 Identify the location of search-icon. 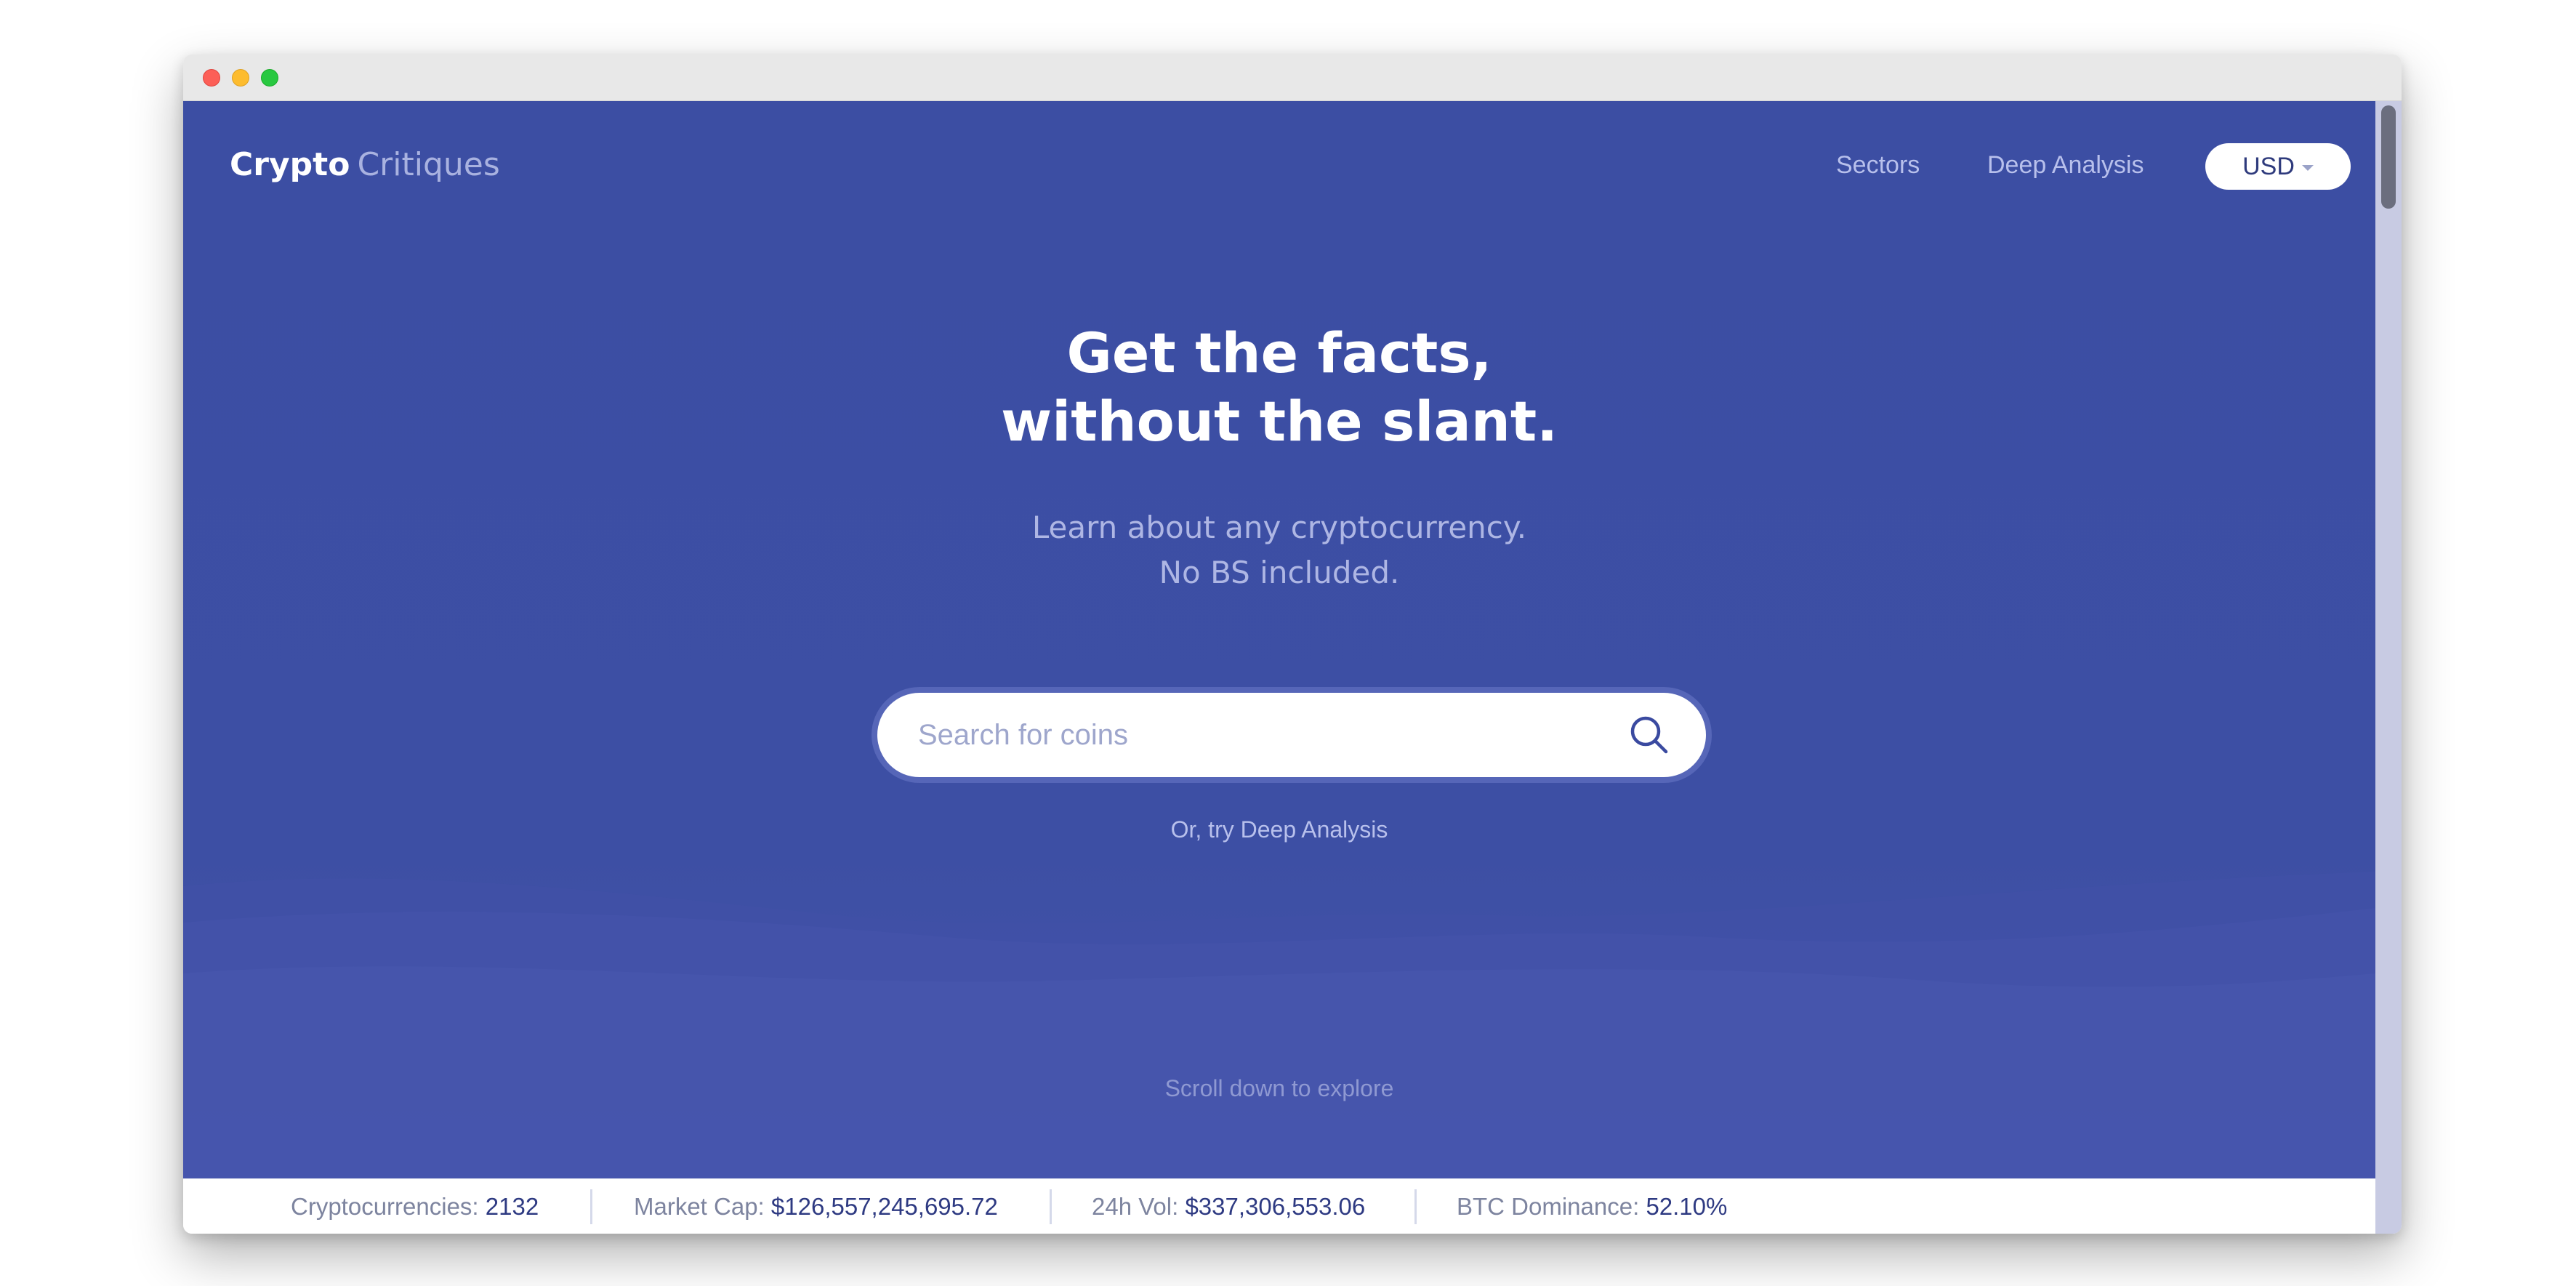
(1649, 735).